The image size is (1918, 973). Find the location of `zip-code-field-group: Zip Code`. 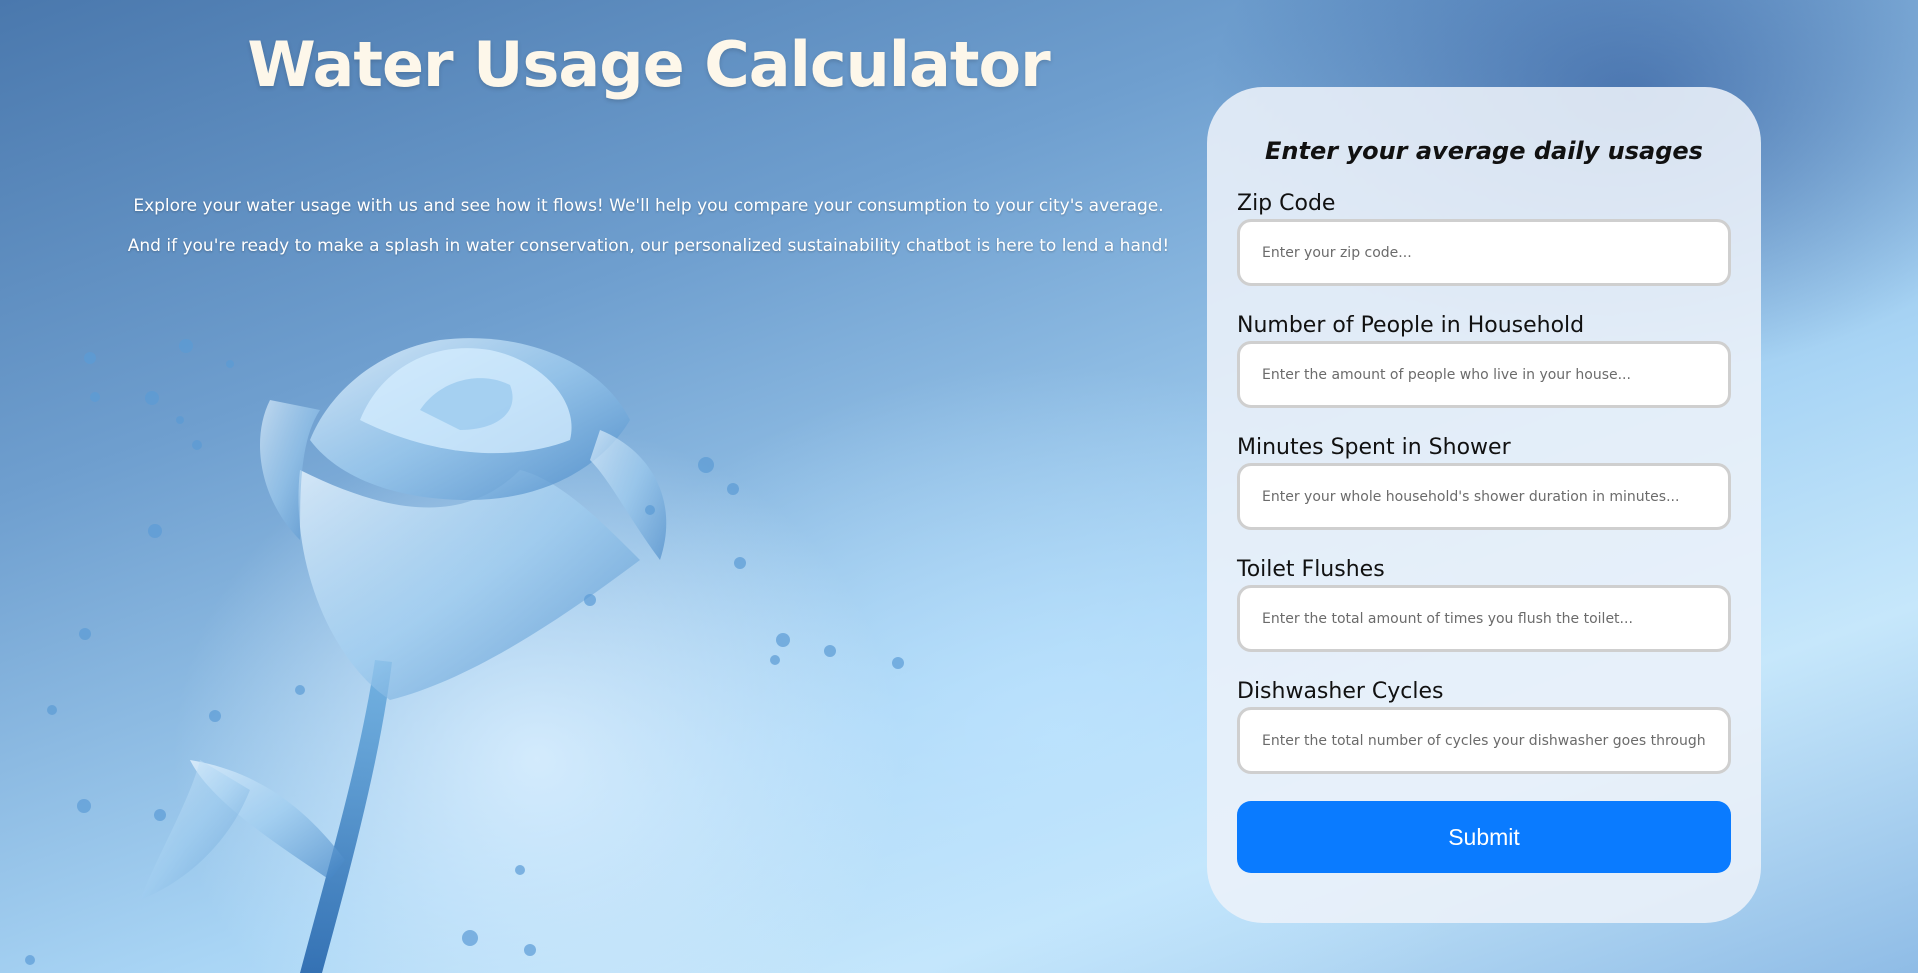

zip-code-field-group: Zip Code is located at coordinates (1484, 238).